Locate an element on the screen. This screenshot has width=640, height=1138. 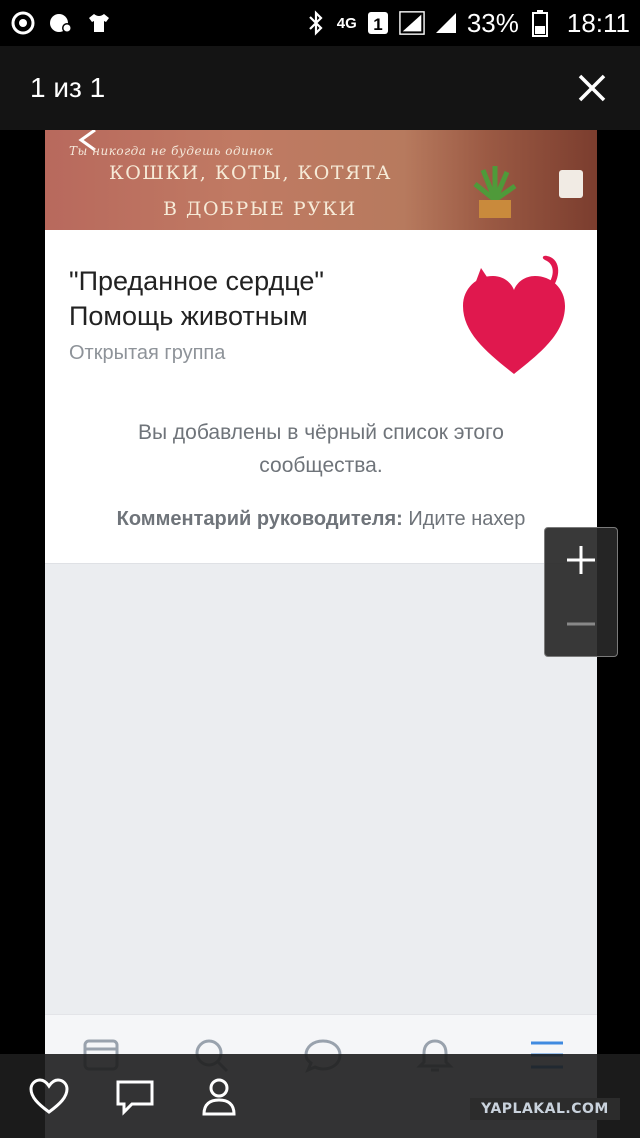
viewer-header: 1 из 1 is located at coordinates (320, 88).